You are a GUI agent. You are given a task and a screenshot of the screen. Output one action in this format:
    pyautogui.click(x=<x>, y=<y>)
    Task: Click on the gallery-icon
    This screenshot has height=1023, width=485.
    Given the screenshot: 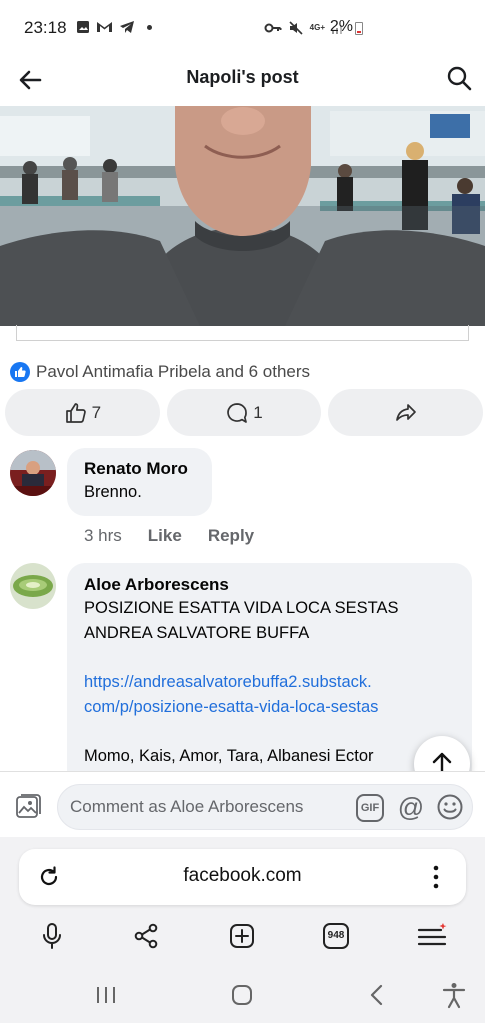 What is the action you would take?
    pyautogui.click(x=28, y=806)
    